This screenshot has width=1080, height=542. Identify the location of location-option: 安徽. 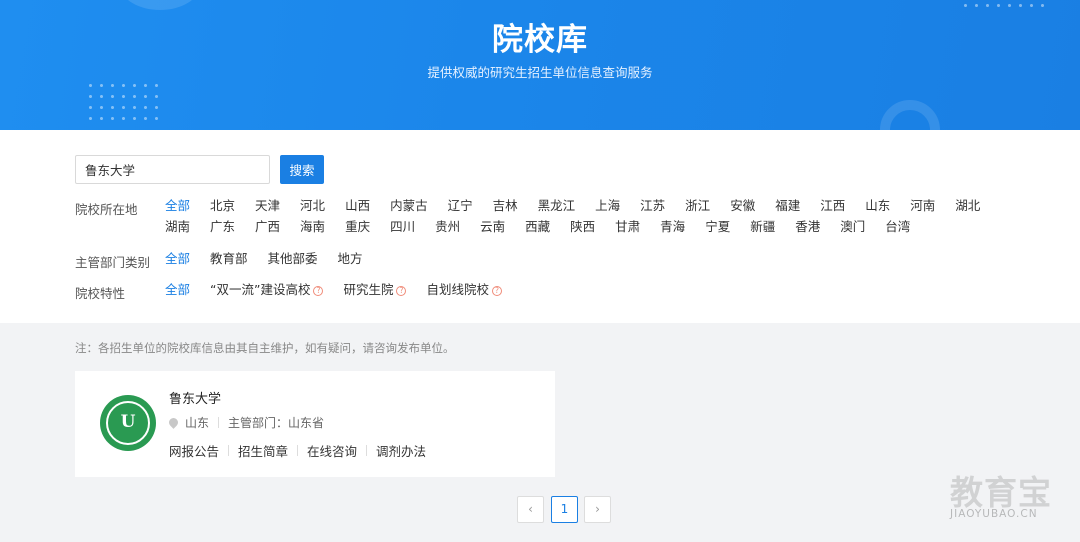
(742, 205).